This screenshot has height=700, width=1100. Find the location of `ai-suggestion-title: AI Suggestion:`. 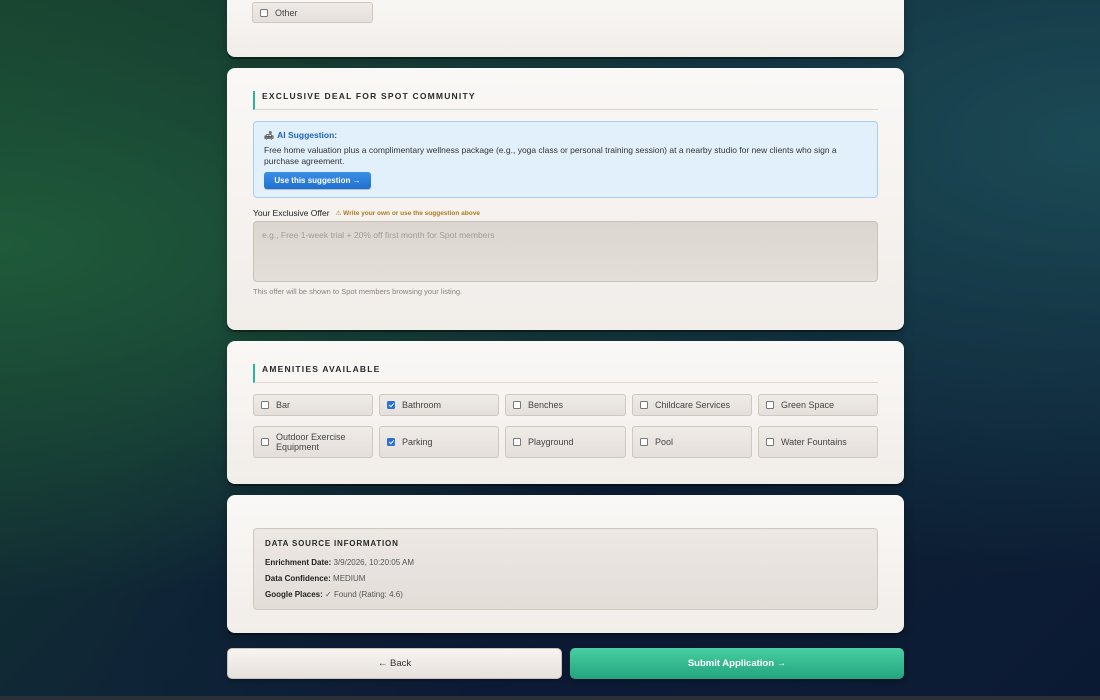

ai-suggestion-title: AI Suggestion: is located at coordinates (307, 135).